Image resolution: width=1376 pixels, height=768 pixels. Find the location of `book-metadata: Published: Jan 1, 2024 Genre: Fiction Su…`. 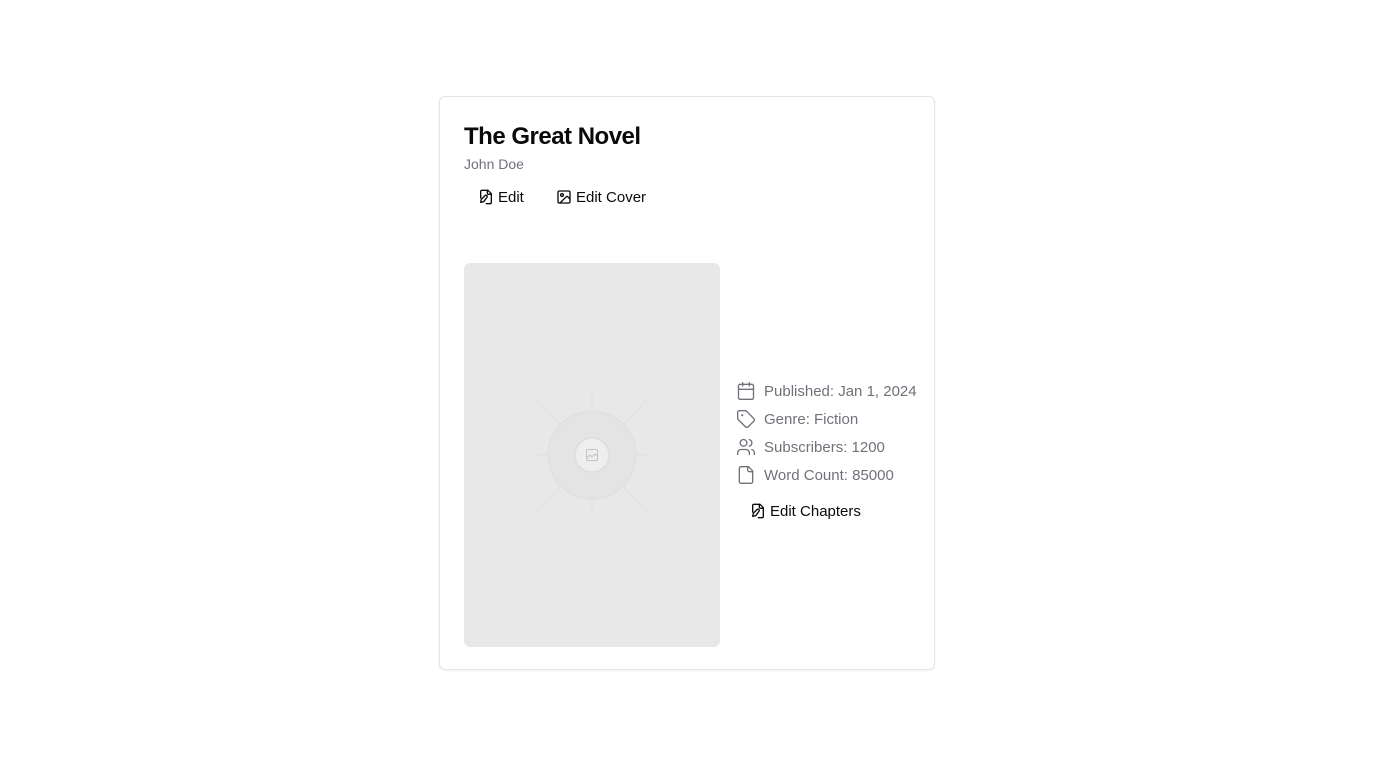

book-metadata: Published: Jan 1, 2024 Genre: Fiction Su… is located at coordinates (826, 433).